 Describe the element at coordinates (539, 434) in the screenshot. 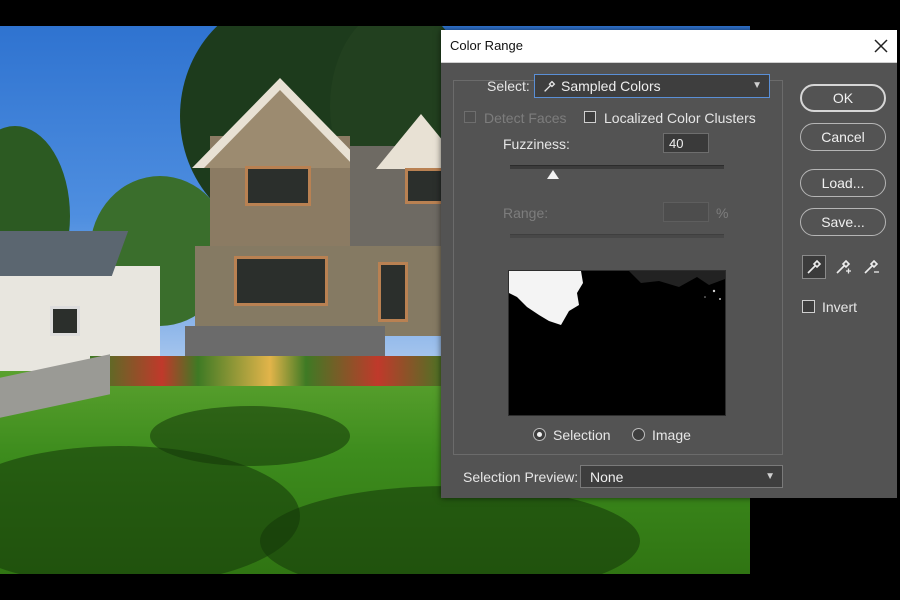

I see `selection-radio` at that location.